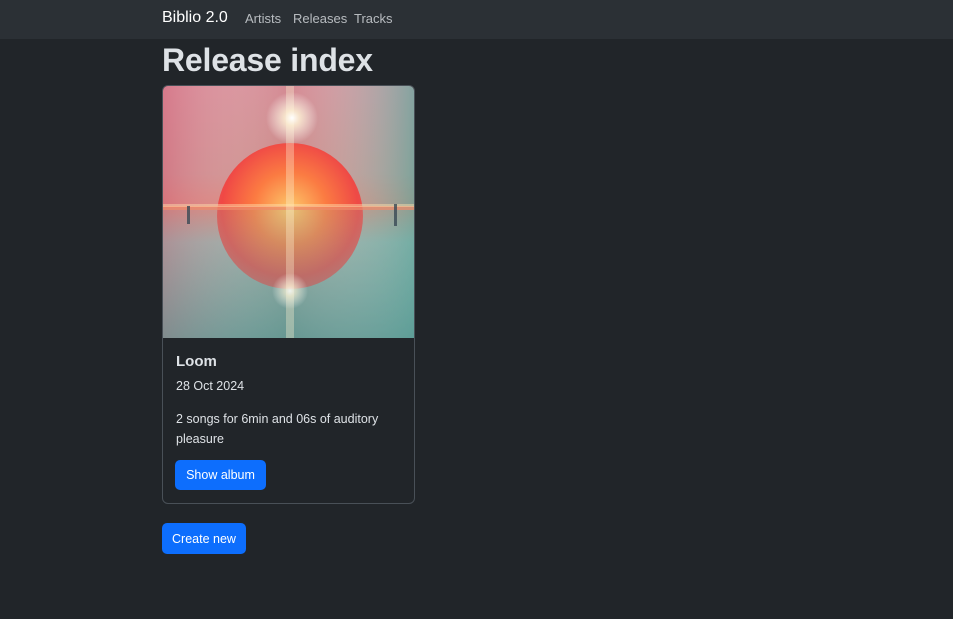  What do you see at coordinates (220, 475) in the screenshot?
I see `show-album-button: Show album` at bounding box center [220, 475].